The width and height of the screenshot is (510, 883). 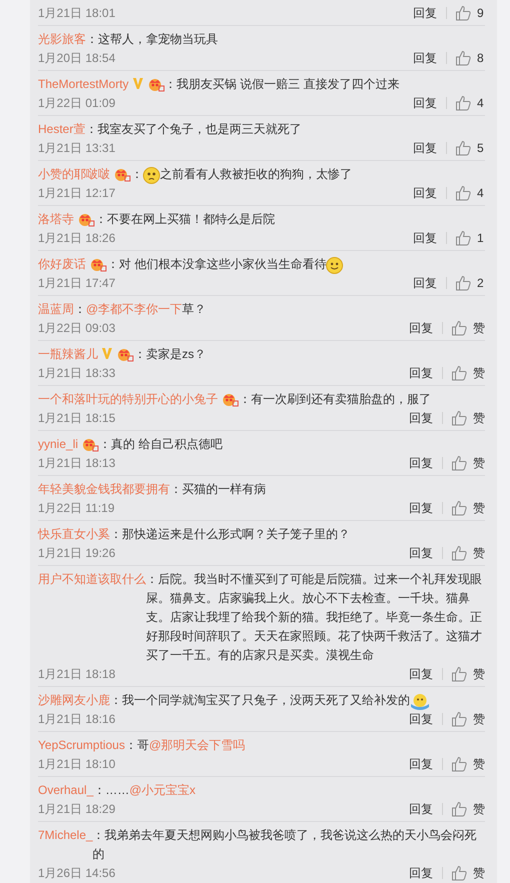 I want to click on comment-text: 之前看有人救被拒收的狗狗，太惨了, so click(x=256, y=174).